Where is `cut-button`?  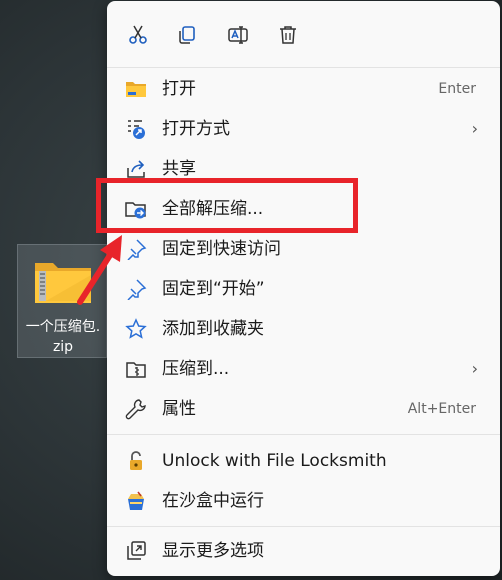
cut-button is located at coordinates (138, 35).